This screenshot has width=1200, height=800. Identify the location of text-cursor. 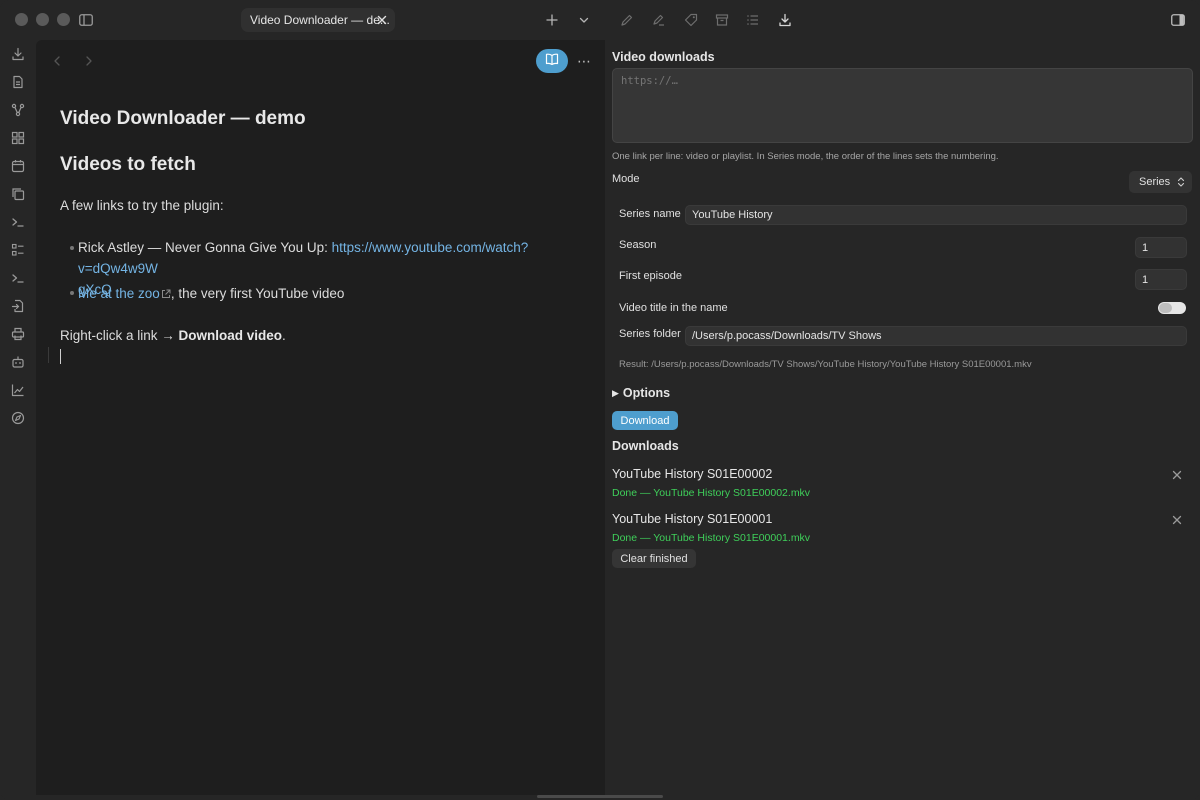
(60, 356).